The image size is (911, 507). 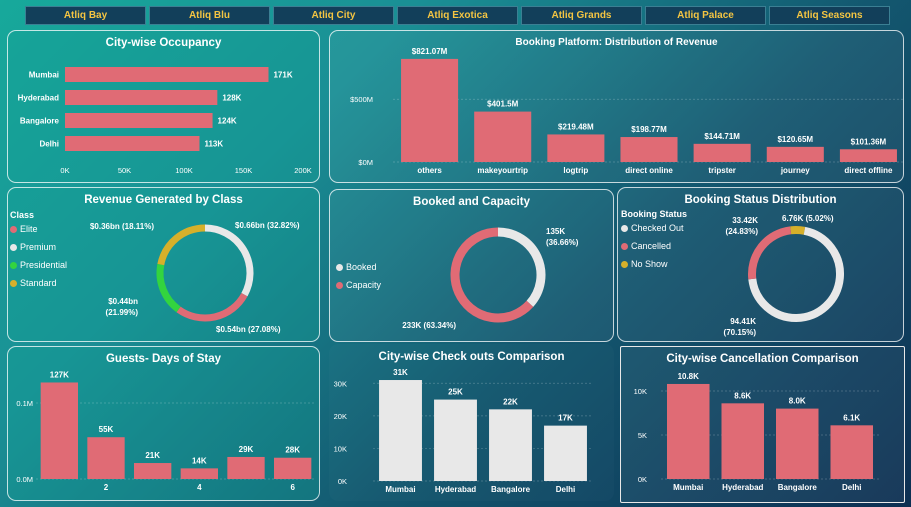 I want to click on occupancy-value-label: 128K, so click(x=231, y=98).